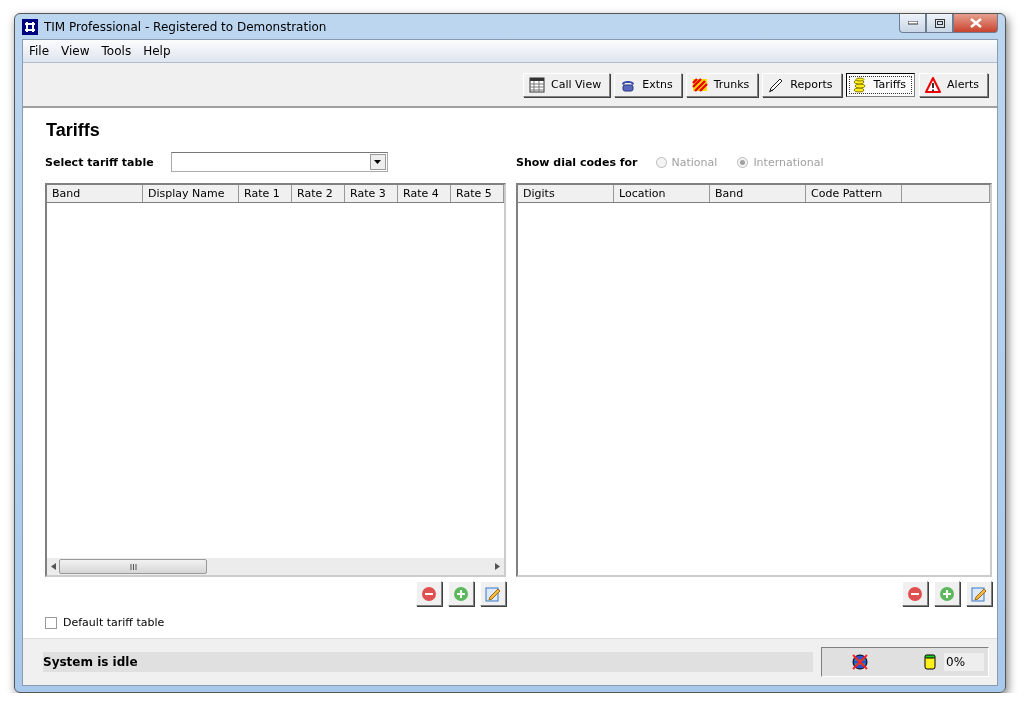  What do you see at coordinates (378, 162) in the screenshot?
I see `caret-icon` at bounding box center [378, 162].